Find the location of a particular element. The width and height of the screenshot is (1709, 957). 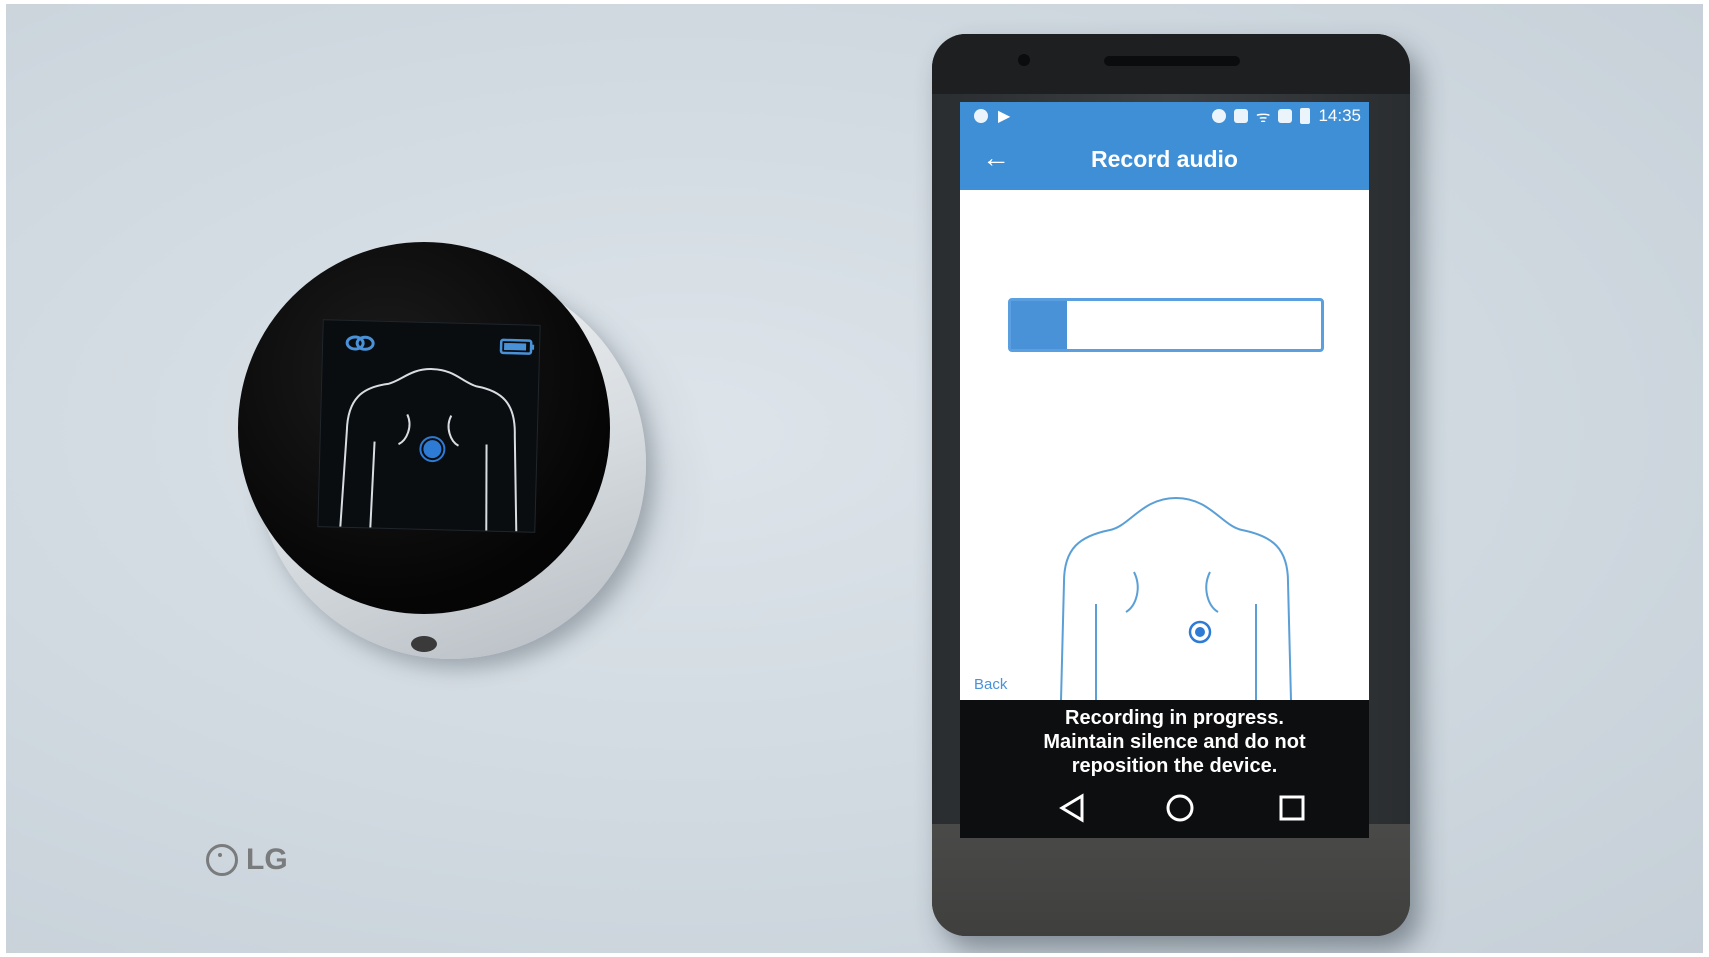

front-camera is located at coordinates (1024, 60).